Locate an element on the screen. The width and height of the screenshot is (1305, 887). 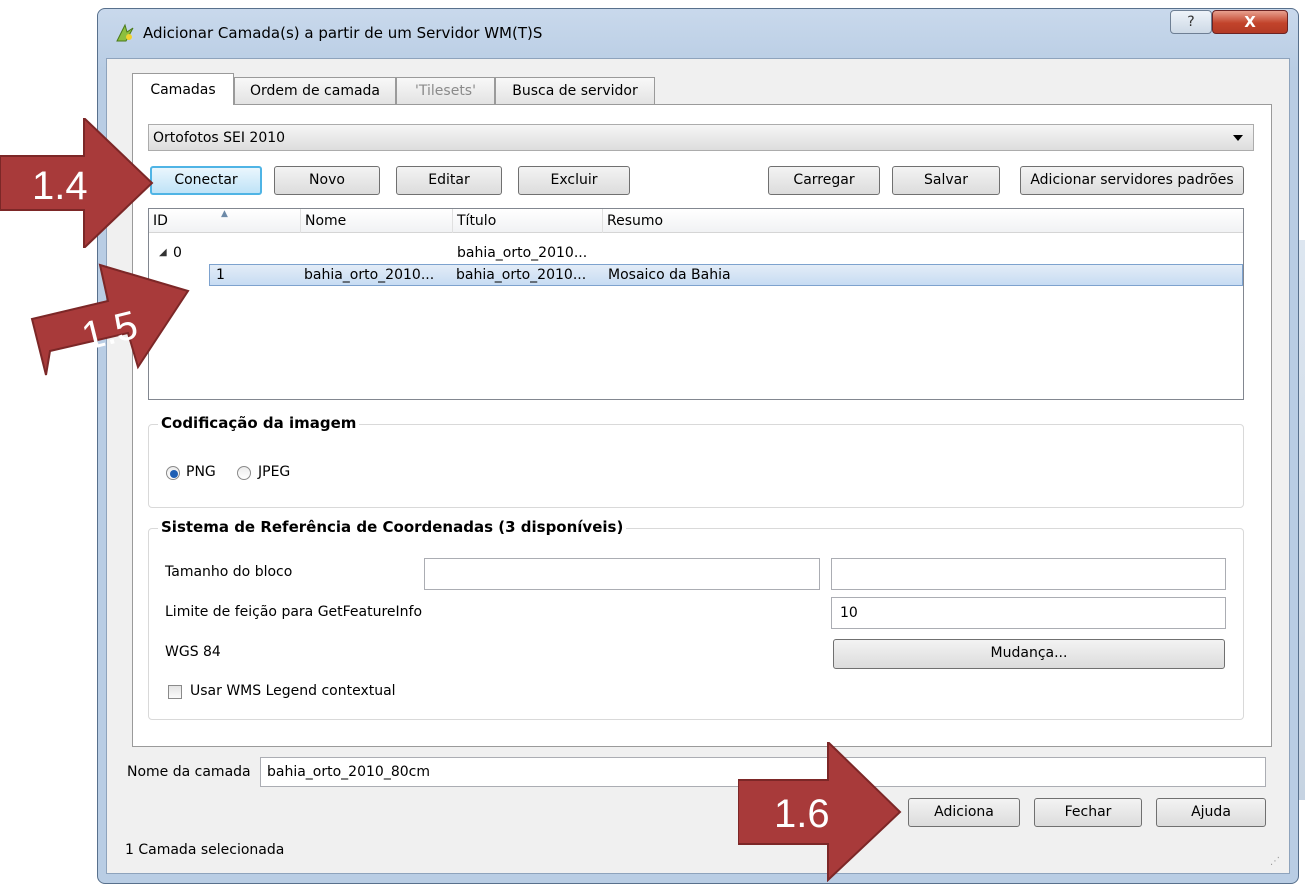
callout-label-1-4: 1.4 is located at coordinates (60, 186).